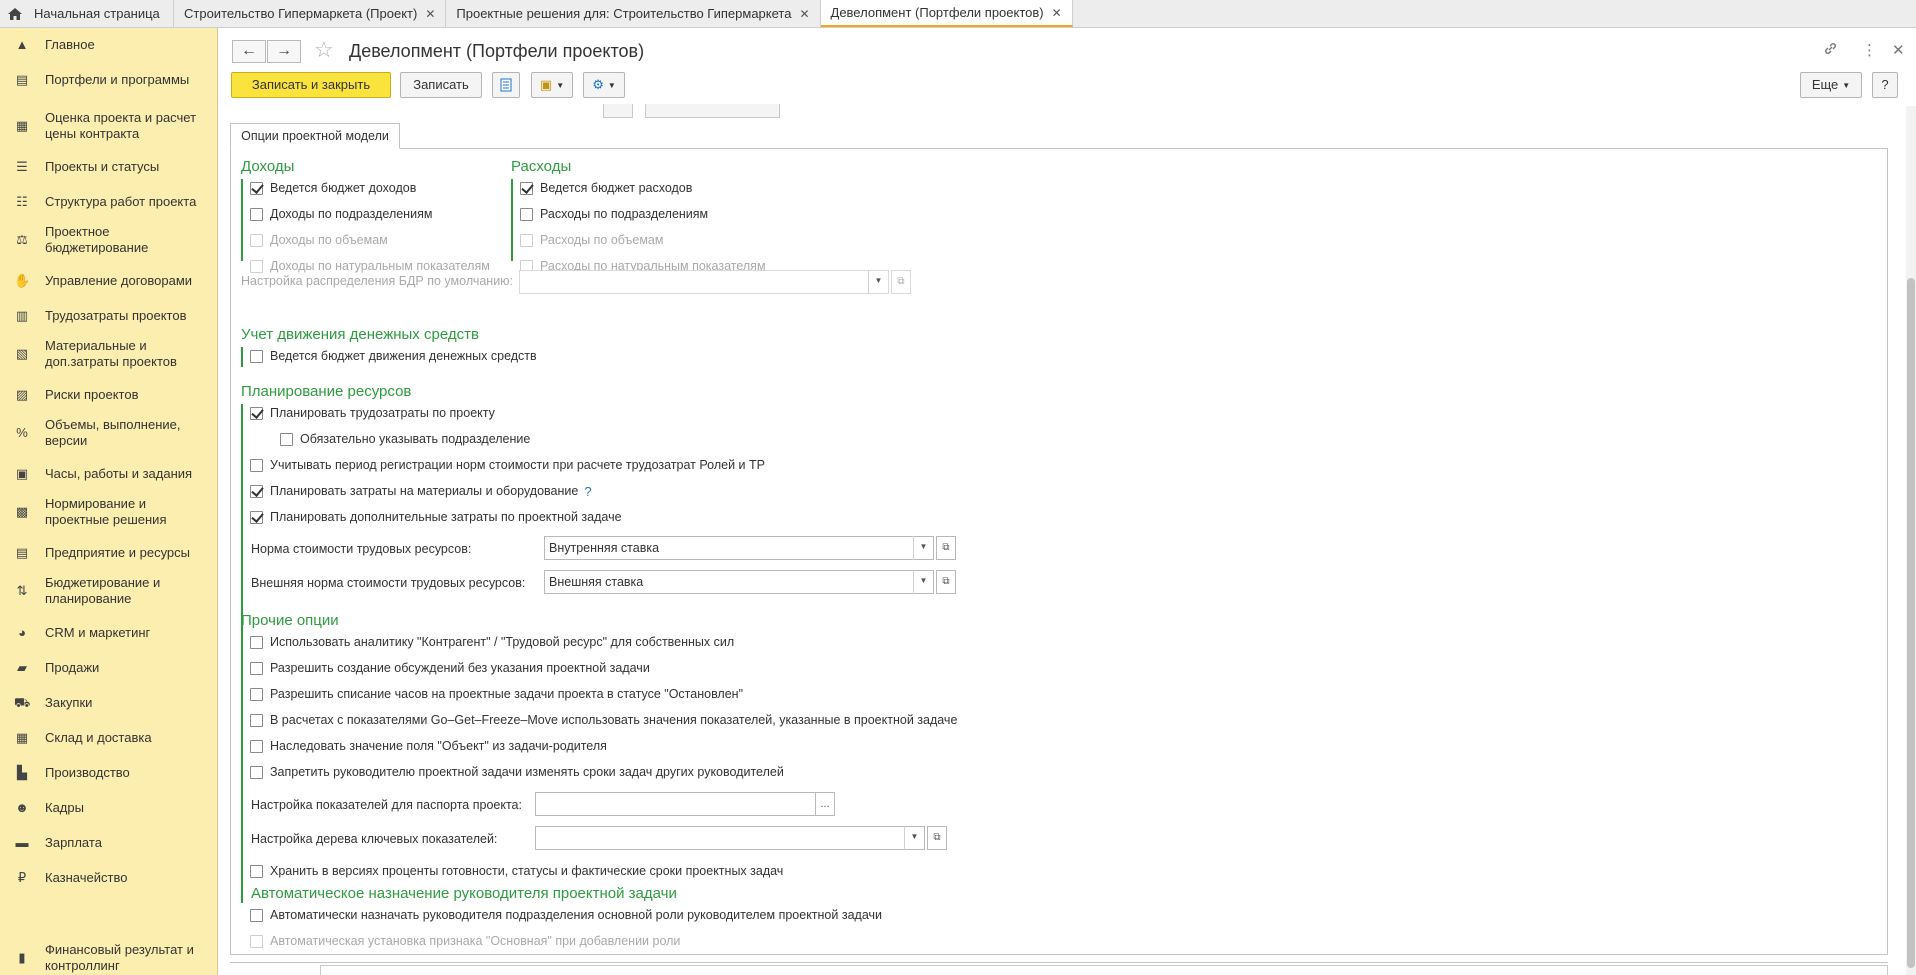 This screenshot has width=1916, height=975. What do you see at coordinates (730, 838) in the screenshot?
I see `kpi-tree-field: ▼` at bounding box center [730, 838].